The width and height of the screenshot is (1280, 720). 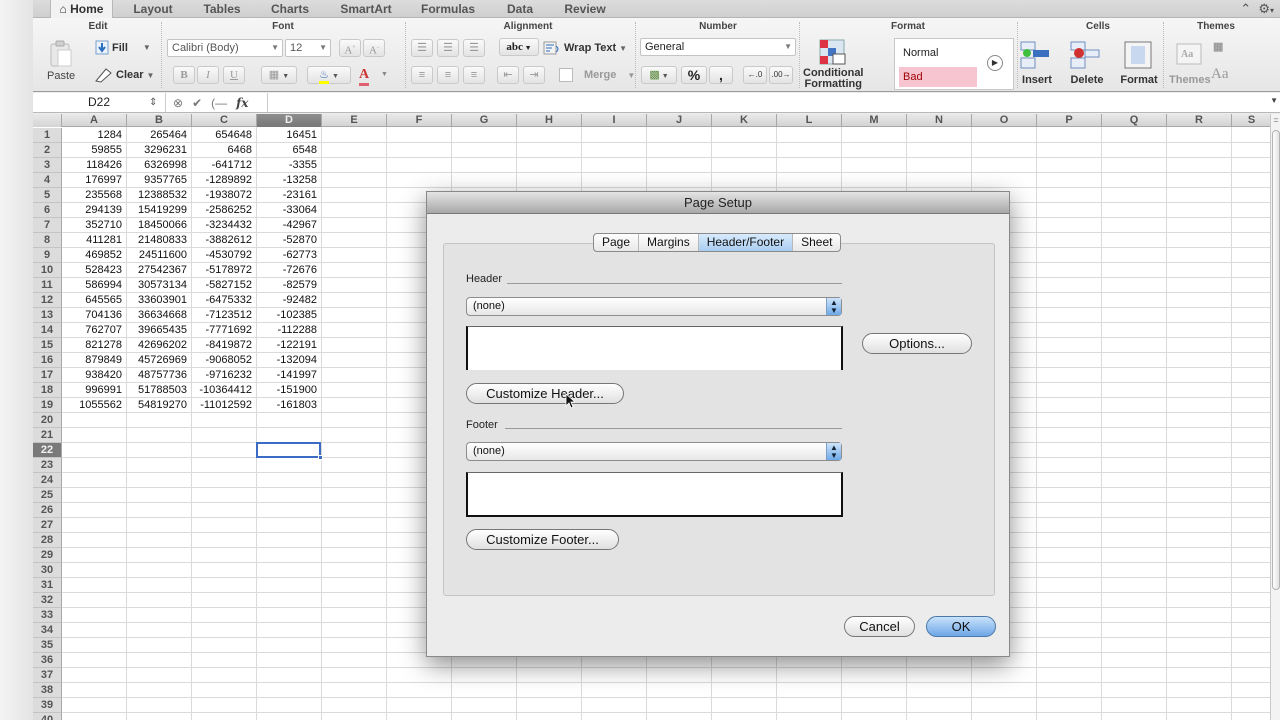 What do you see at coordinates (47, 150) in the screenshot?
I see `row-header: 2` at bounding box center [47, 150].